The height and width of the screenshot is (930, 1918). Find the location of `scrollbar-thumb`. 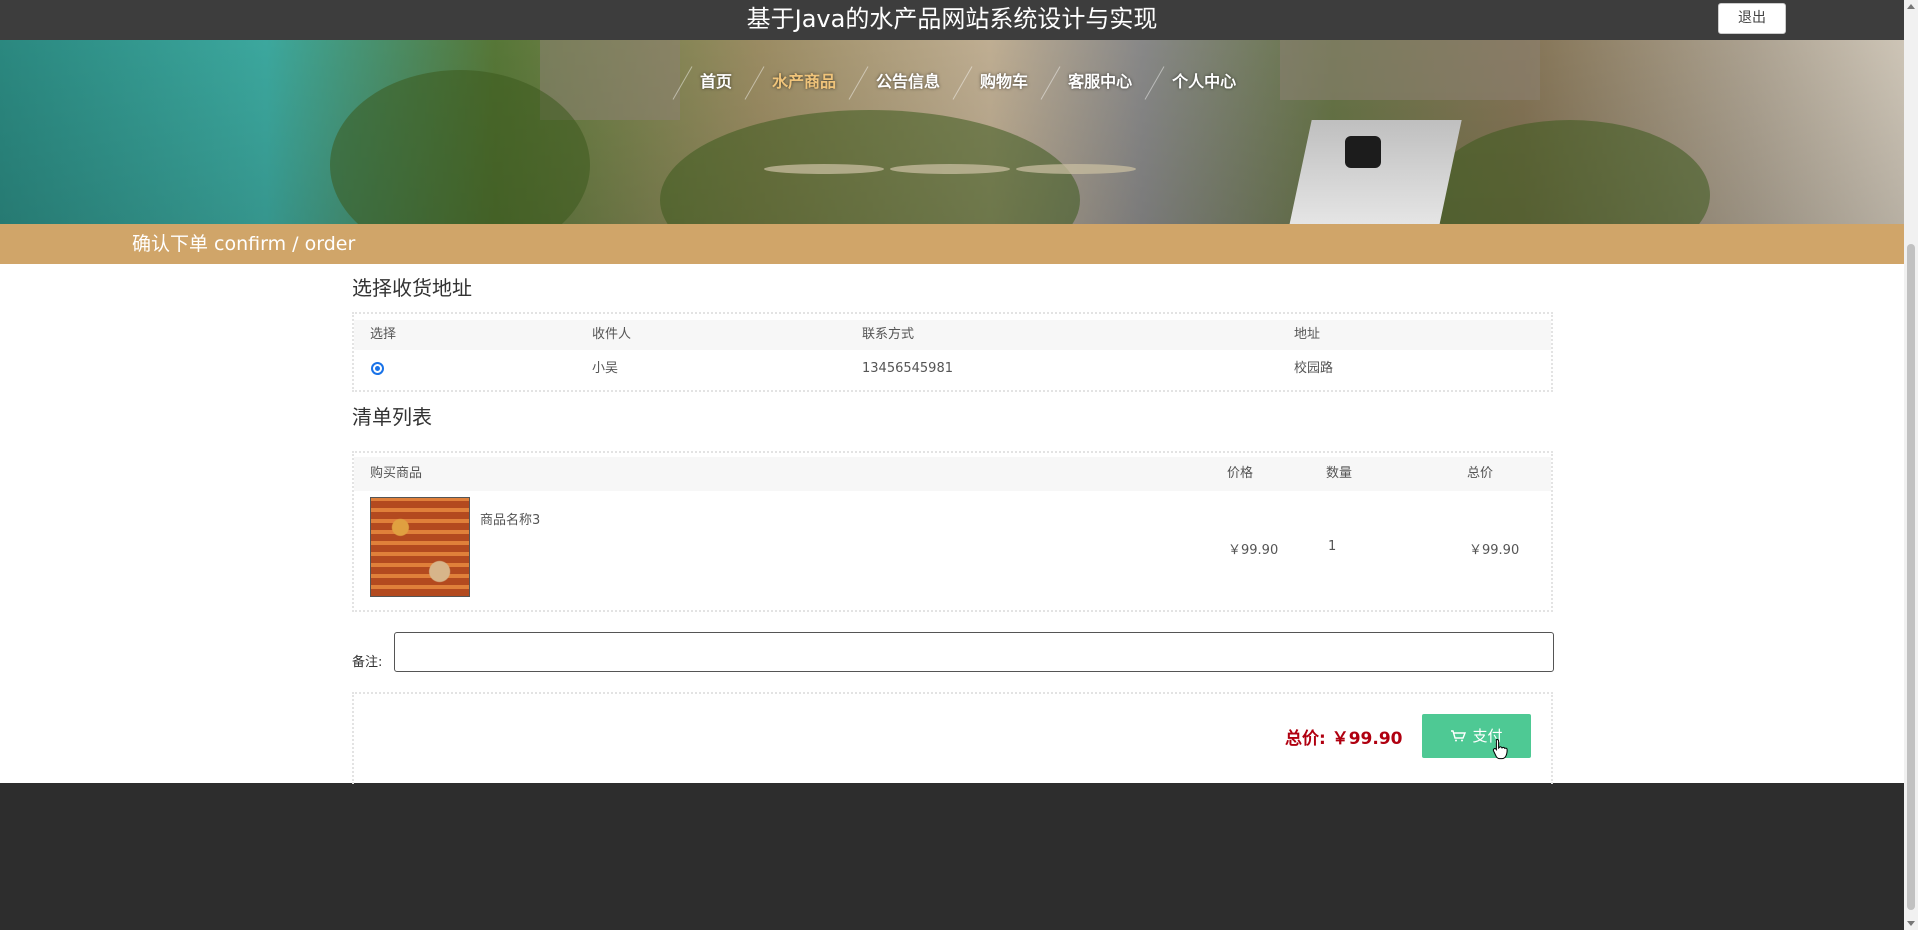

scrollbar-thumb is located at coordinates (1911, 577).